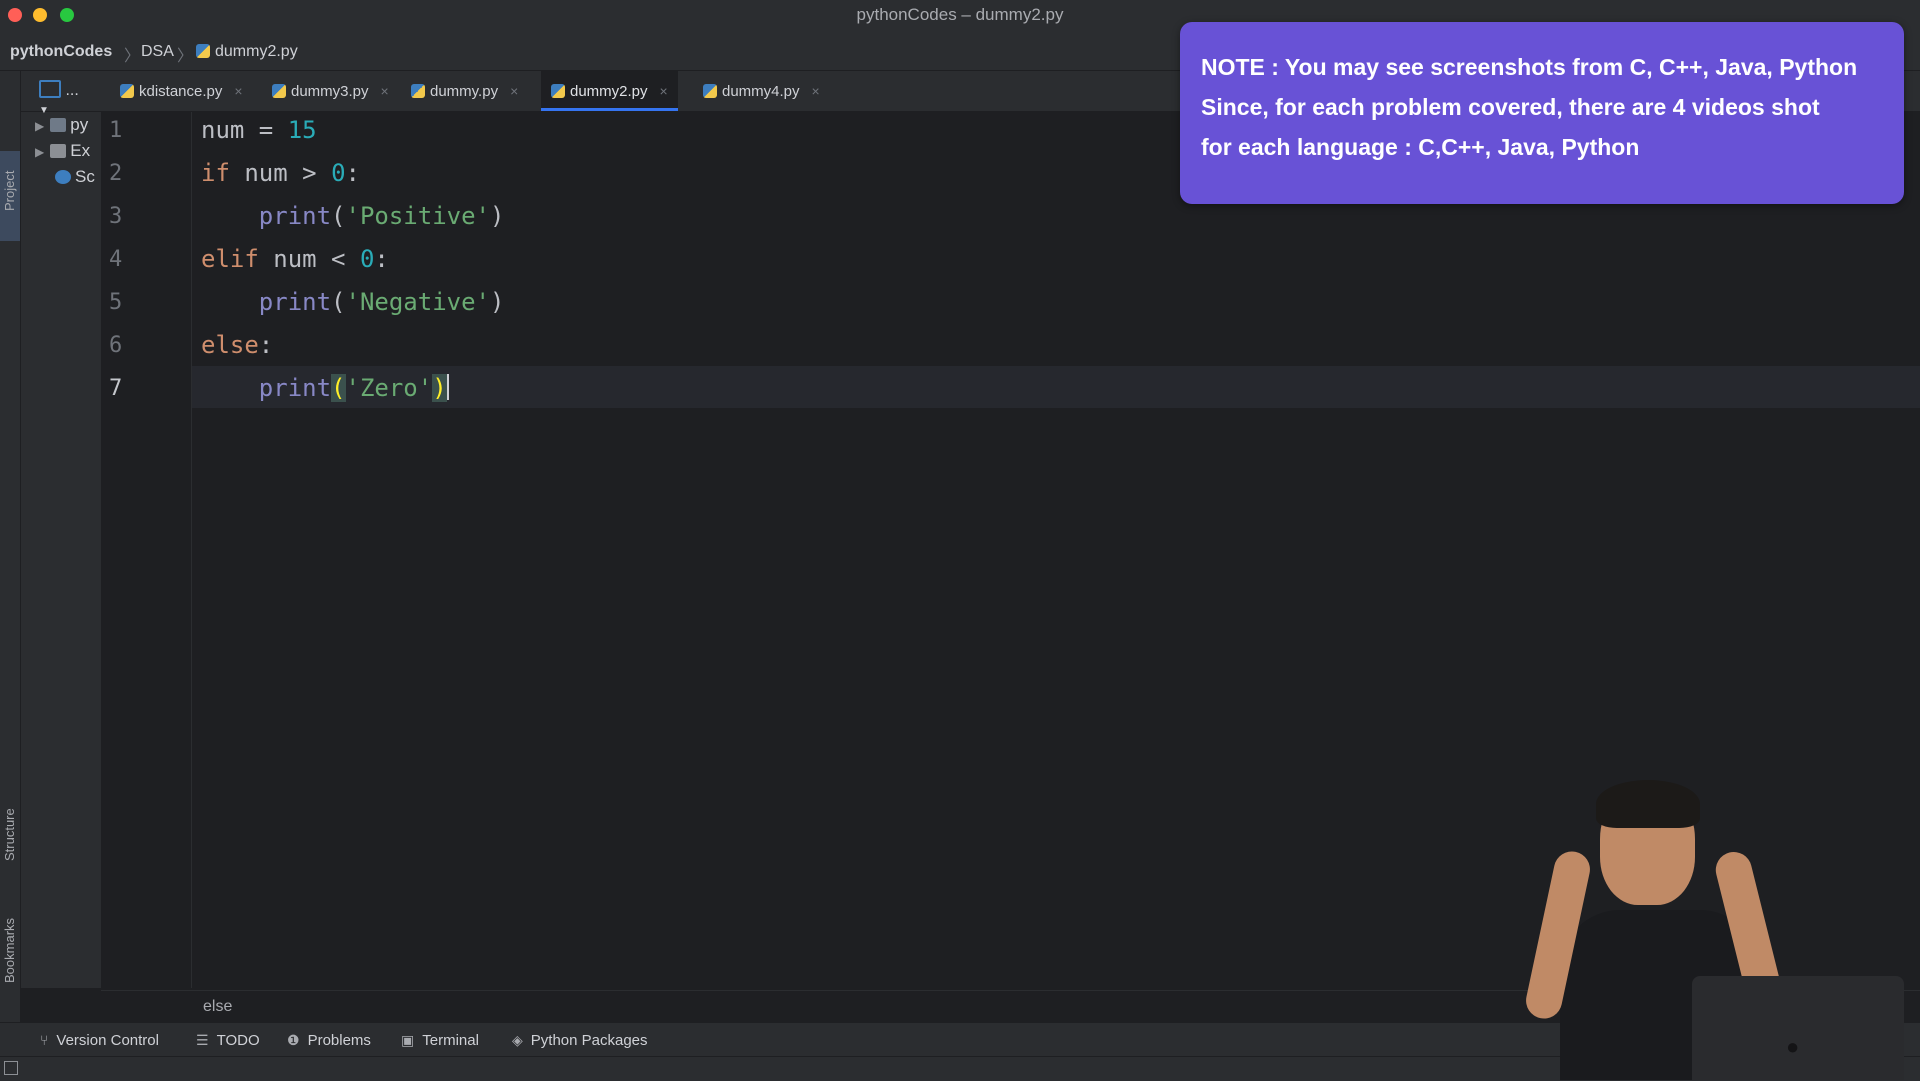  What do you see at coordinates (418, 302) in the screenshot?
I see `string-token: 'Negative'` at bounding box center [418, 302].